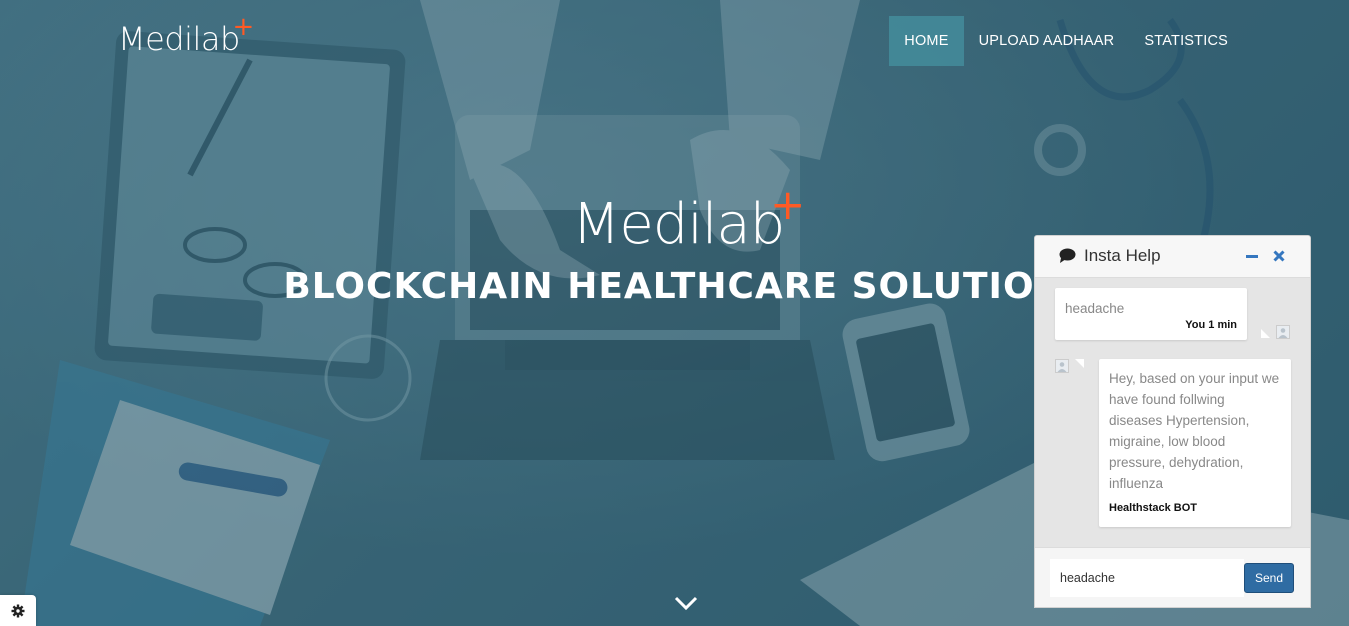 This screenshot has width=1349, height=626. Describe the element at coordinates (674, 286) in the screenshot. I see `hero-title-text: BLOCKCHAIN HEALTHCARE SOLUTION` at that location.